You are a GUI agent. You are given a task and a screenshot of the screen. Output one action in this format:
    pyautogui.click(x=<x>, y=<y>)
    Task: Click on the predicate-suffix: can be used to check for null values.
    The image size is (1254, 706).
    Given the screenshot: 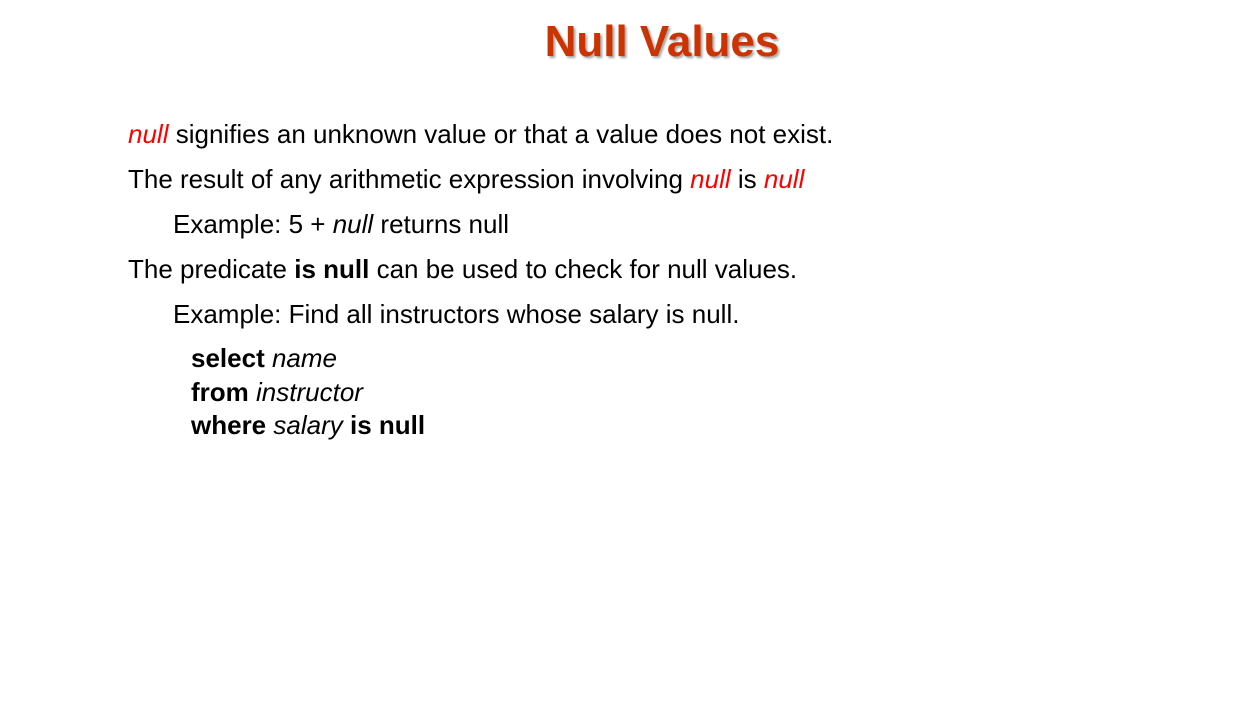 What is the action you would take?
    pyautogui.click(x=583, y=269)
    